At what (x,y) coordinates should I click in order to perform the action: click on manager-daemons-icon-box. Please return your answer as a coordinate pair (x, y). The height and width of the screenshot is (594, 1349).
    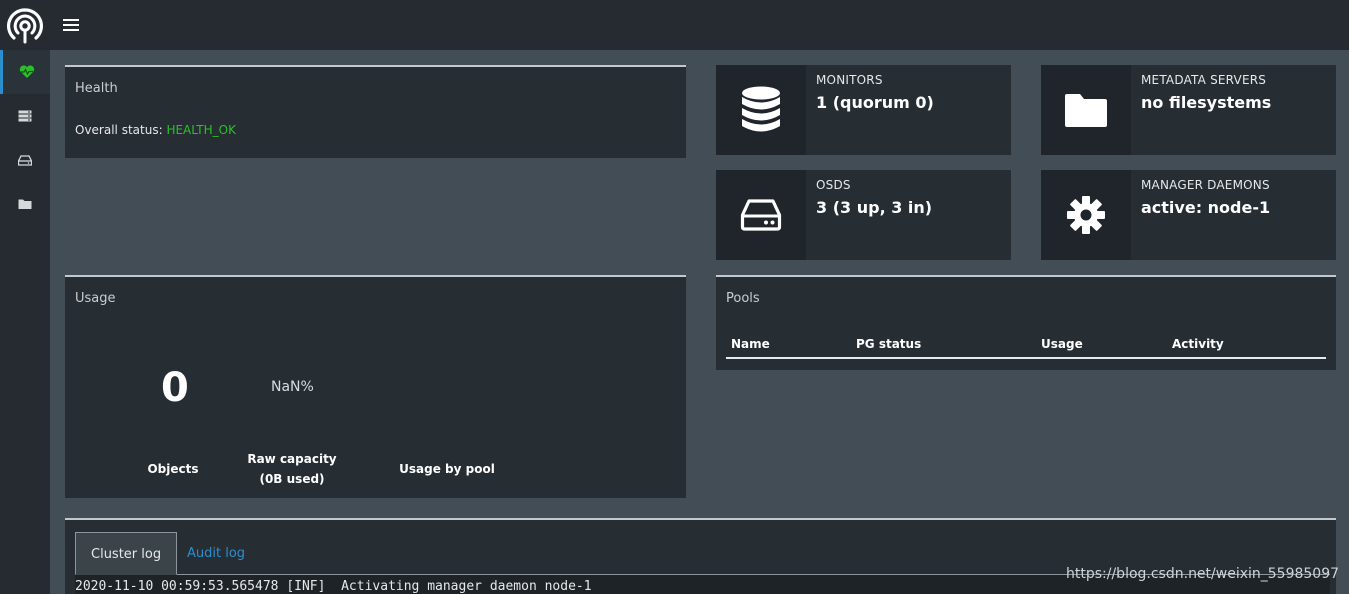
    Looking at the image, I should click on (1086, 215).